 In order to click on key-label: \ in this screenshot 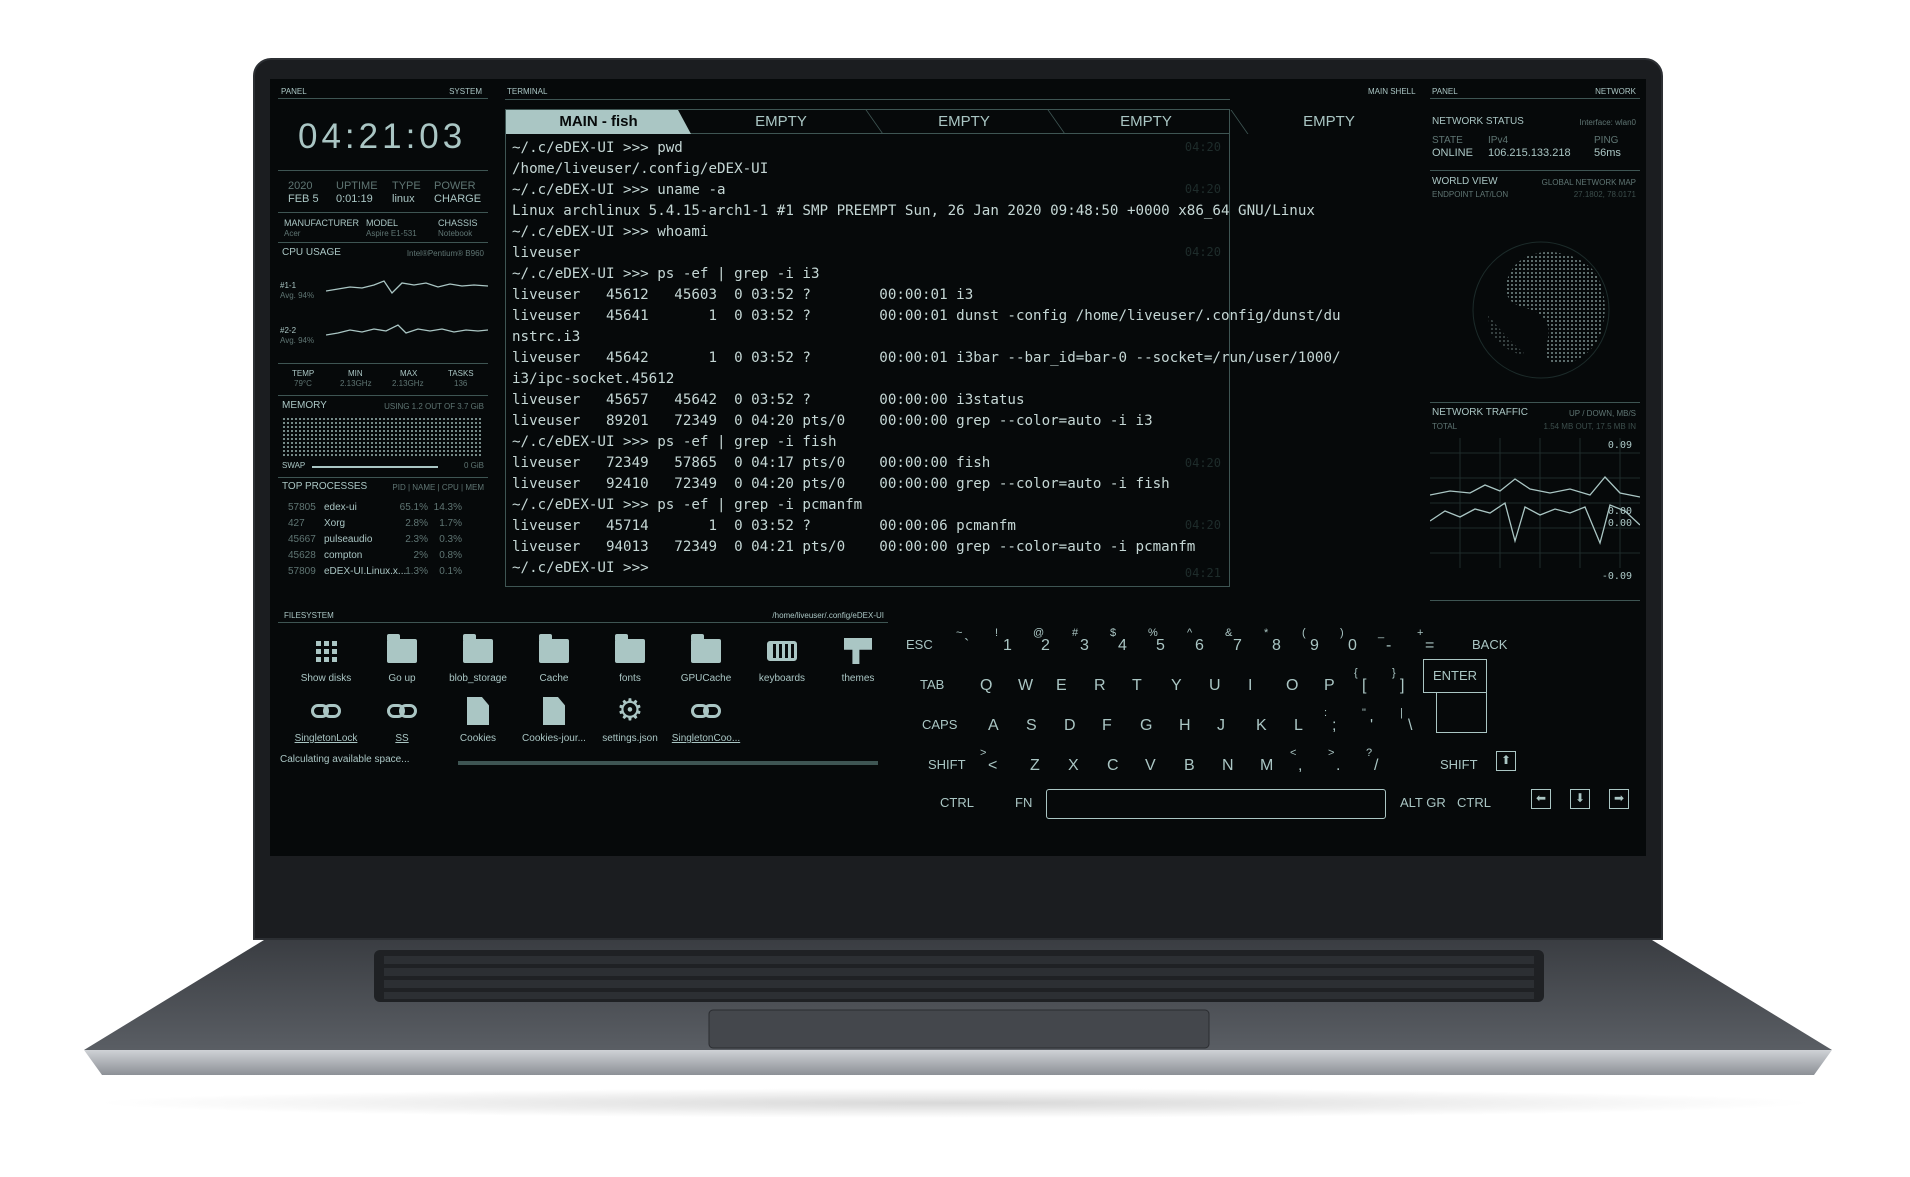, I will do `click(1410, 725)`.